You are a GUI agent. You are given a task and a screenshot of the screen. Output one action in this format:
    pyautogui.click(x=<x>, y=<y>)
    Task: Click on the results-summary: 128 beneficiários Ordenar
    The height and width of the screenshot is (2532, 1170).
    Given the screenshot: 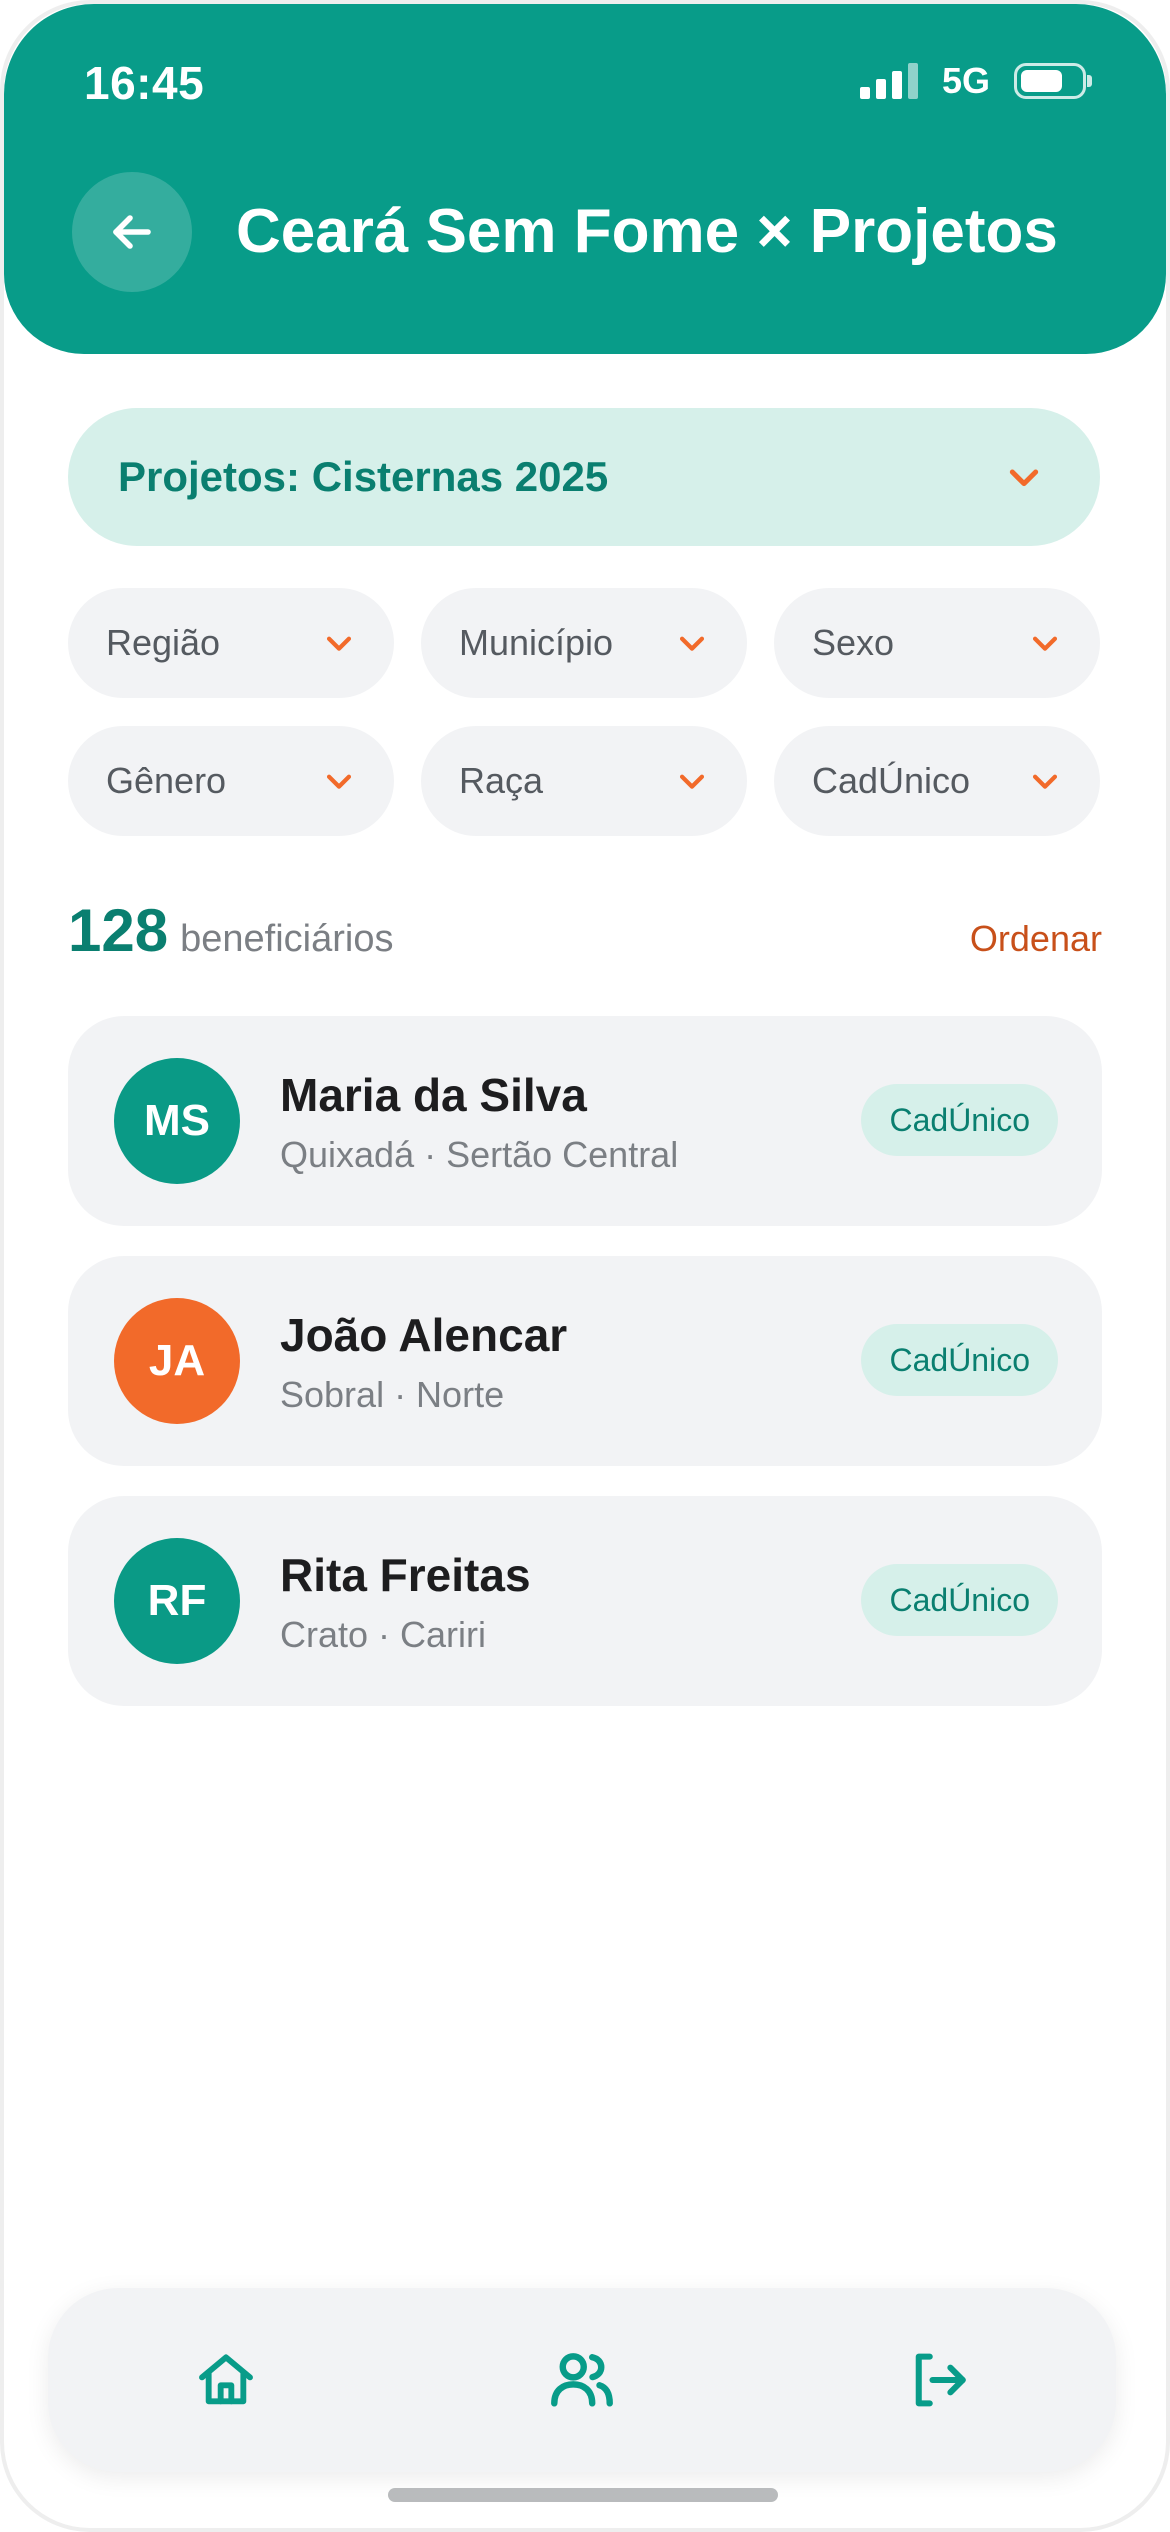 What is the action you would take?
    pyautogui.click(x=585, y=930)
    